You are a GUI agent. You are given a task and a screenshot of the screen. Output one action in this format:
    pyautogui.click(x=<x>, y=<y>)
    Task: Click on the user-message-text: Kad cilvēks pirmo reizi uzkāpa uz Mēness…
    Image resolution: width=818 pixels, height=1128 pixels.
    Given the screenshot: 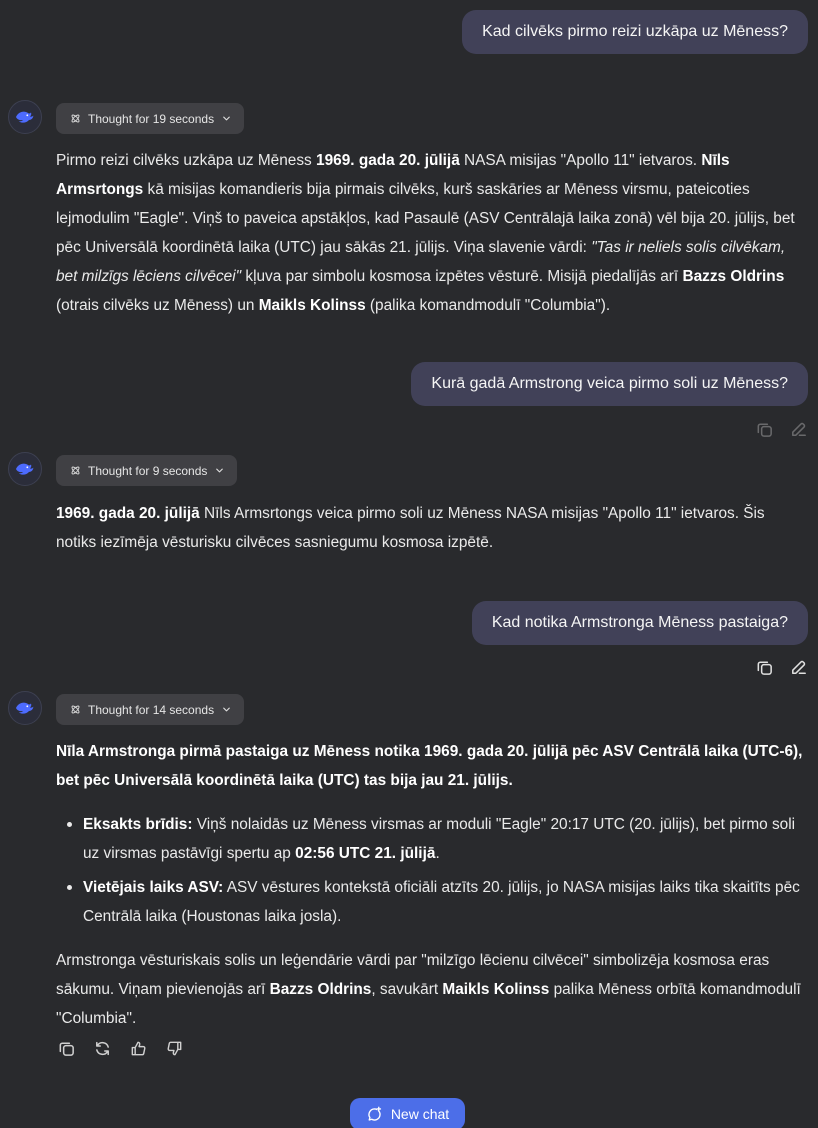 What is the action you would take?
    pyautogui.click(x=635, y=31)
    